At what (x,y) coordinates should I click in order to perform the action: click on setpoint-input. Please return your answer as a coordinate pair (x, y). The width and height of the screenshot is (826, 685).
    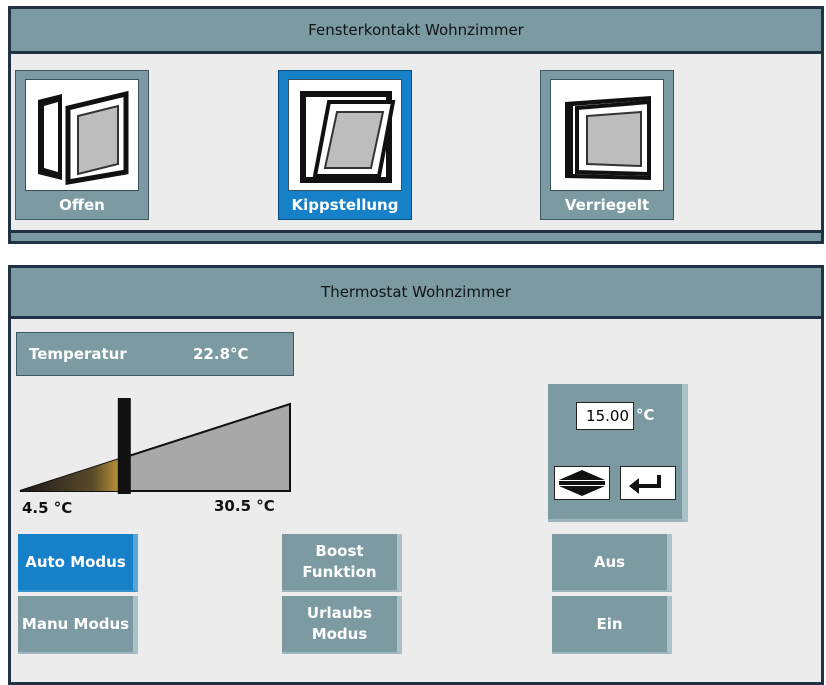
    Looking at the image, I should click on (605, 416).